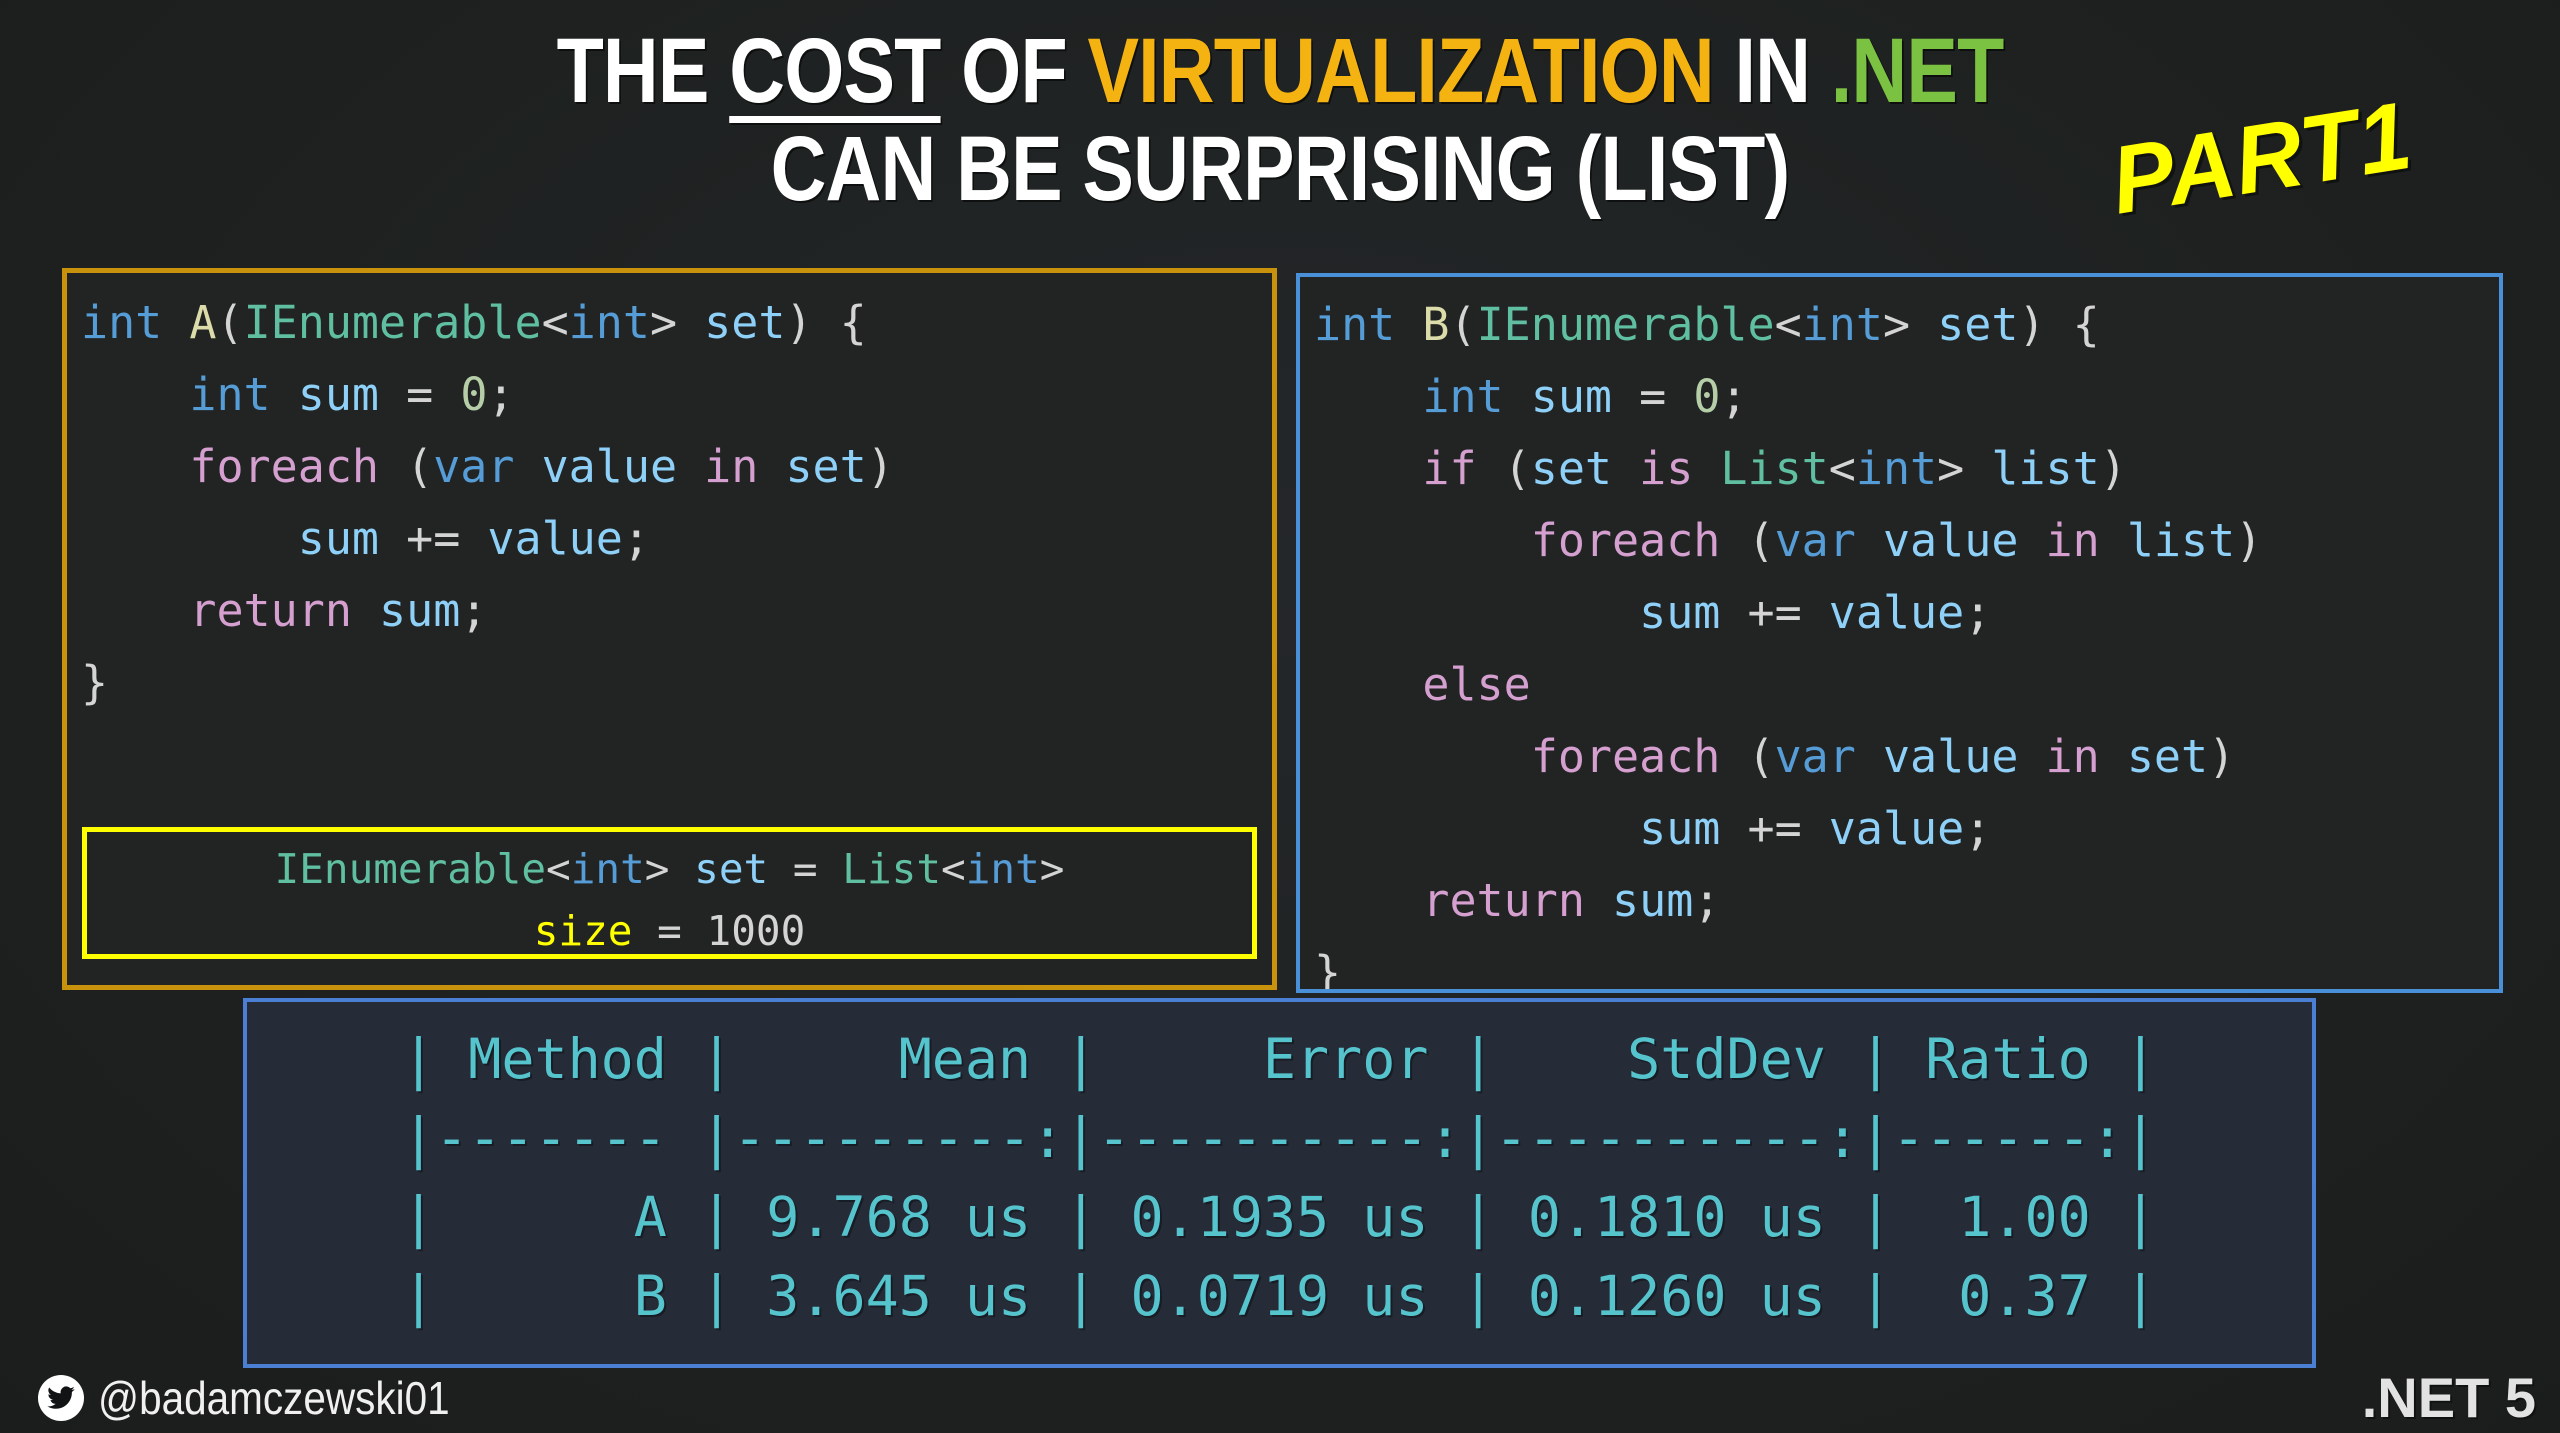 The image size is (2560, 1433). I want to click on title-seg-dotnet: .NET, so click(1917, 71).